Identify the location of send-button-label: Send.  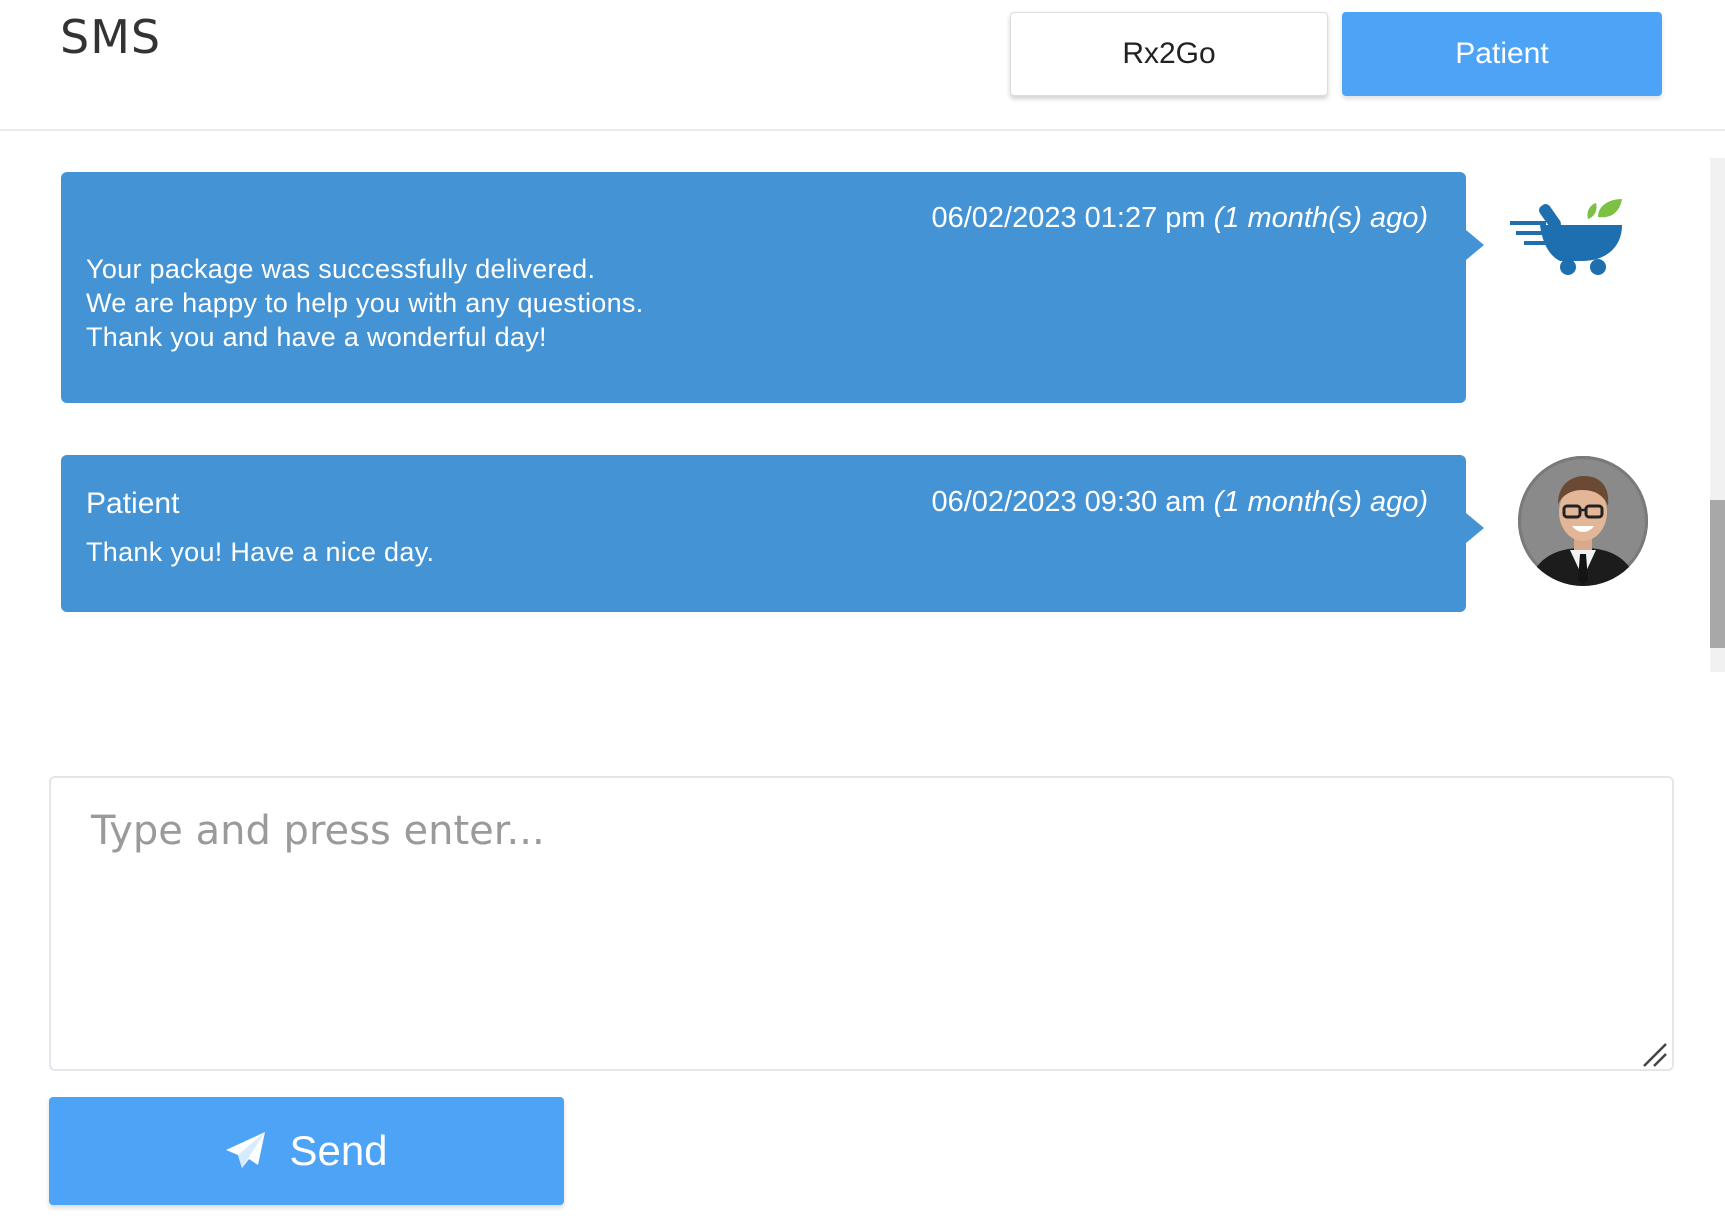
(338, 1150).